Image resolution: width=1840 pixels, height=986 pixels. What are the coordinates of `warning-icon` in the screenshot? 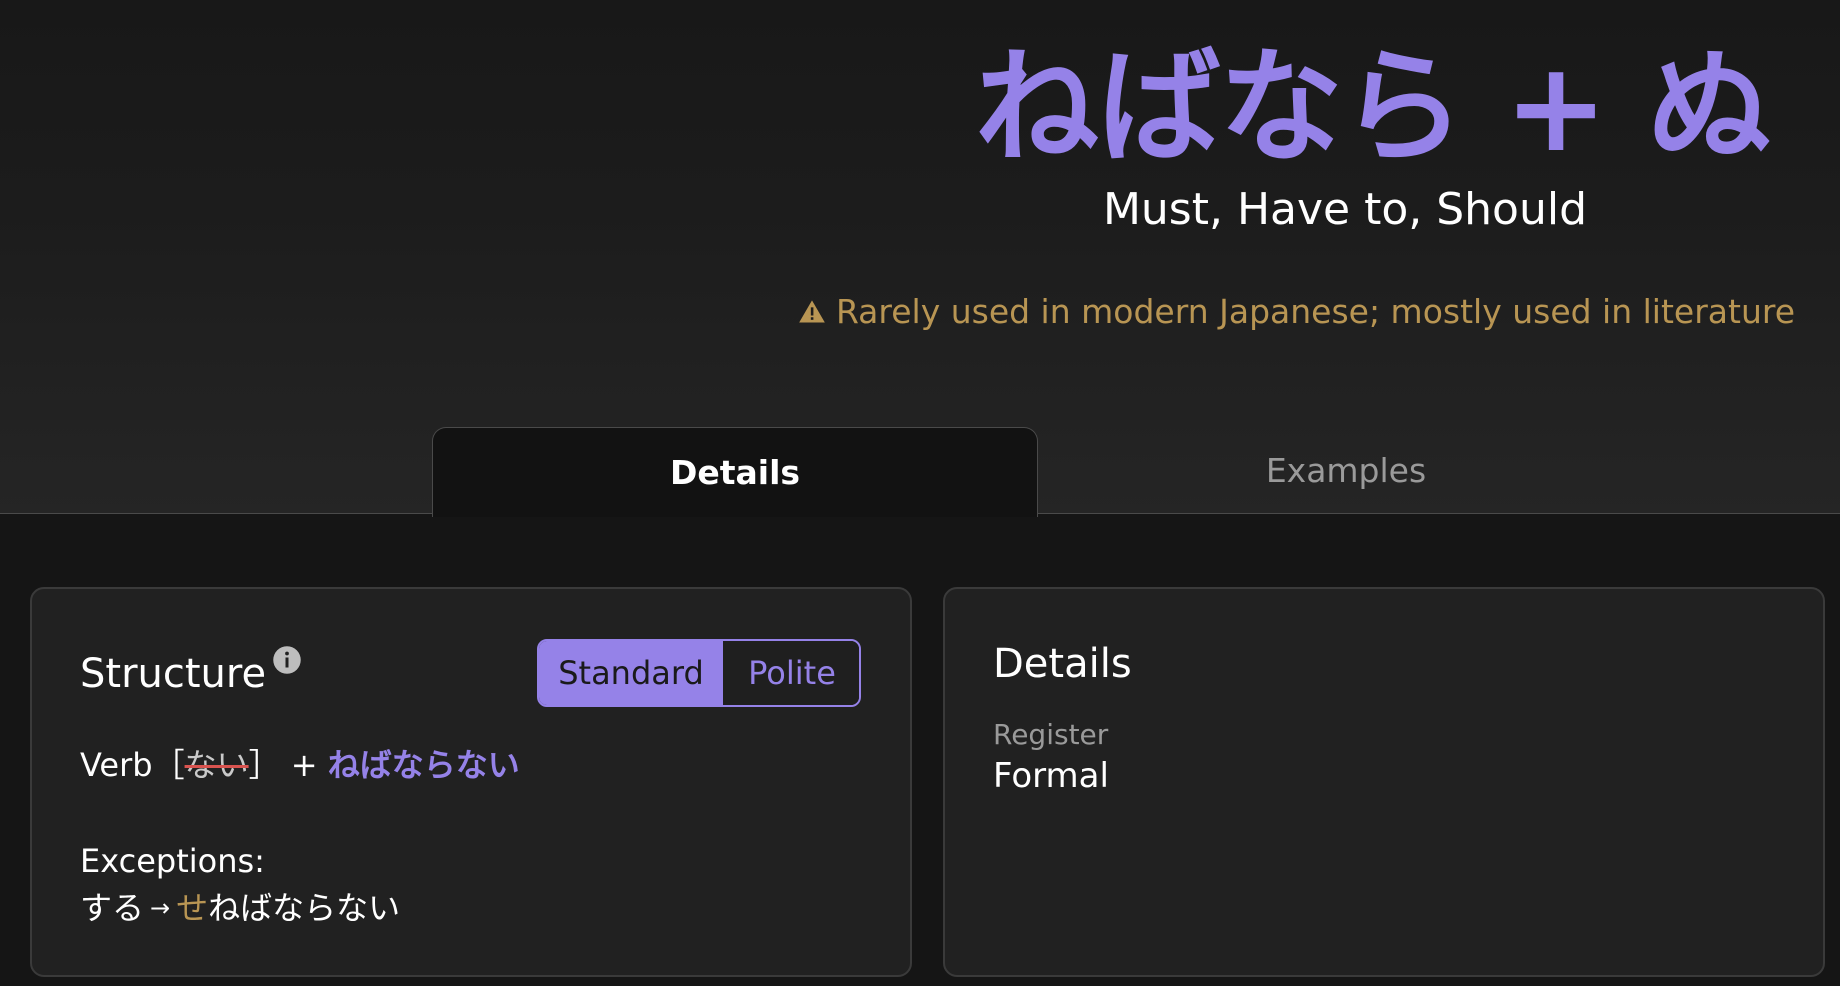 It's located at (812, 312).